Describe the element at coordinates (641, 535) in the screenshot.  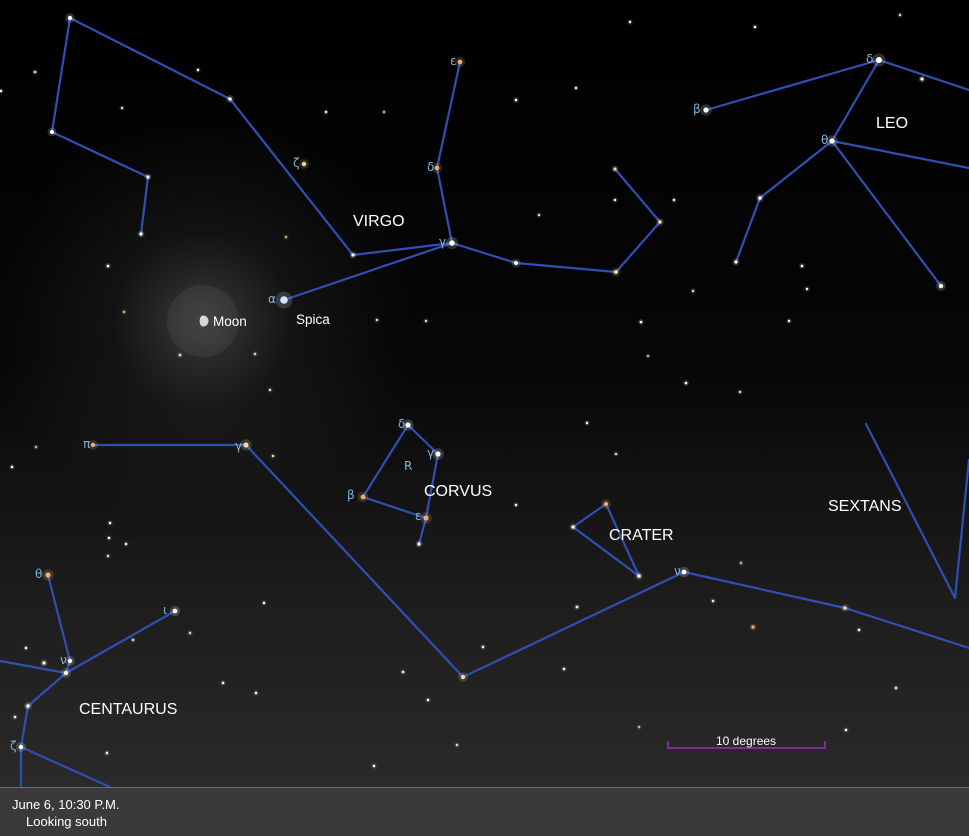
I see `crater-label: CRATER` at that location.